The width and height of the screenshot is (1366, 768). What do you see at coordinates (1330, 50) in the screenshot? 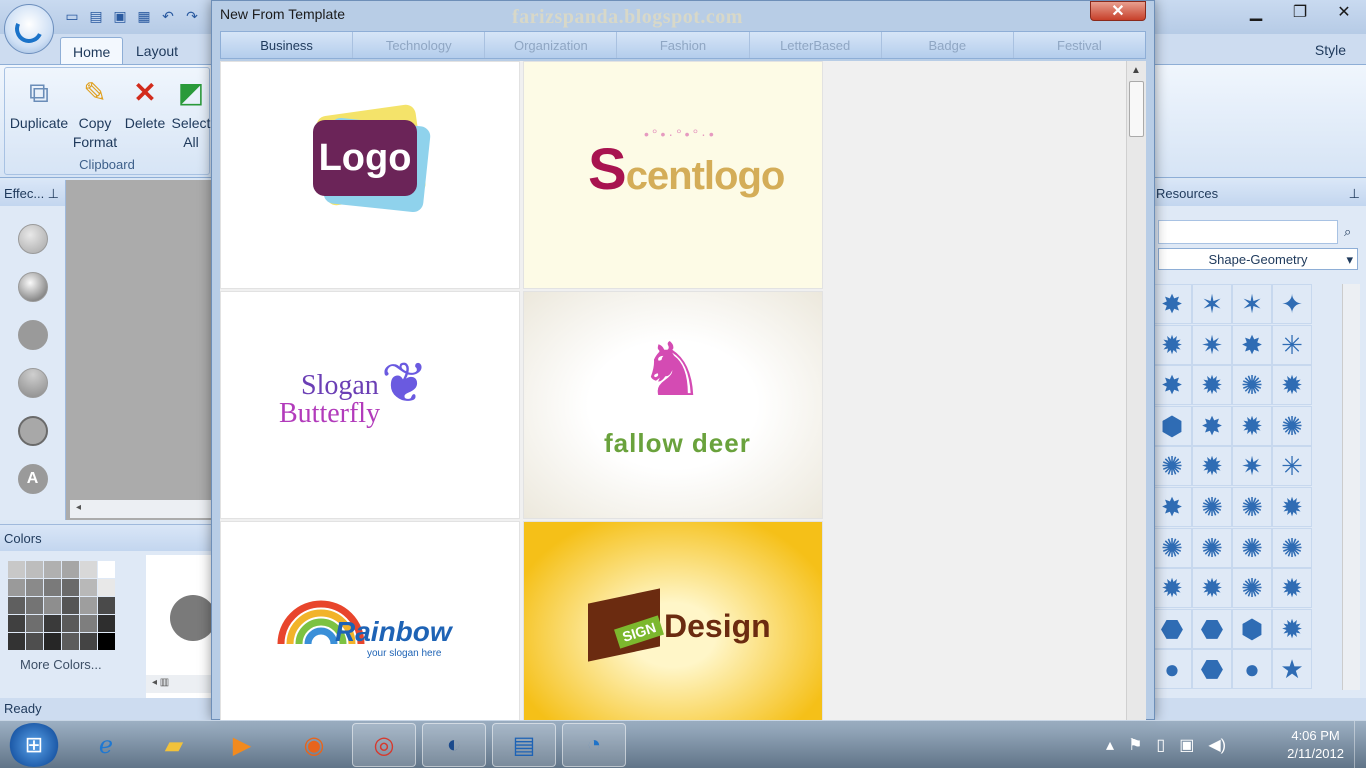
I see `tab-style: Style` at bounding box center [1330, 50].